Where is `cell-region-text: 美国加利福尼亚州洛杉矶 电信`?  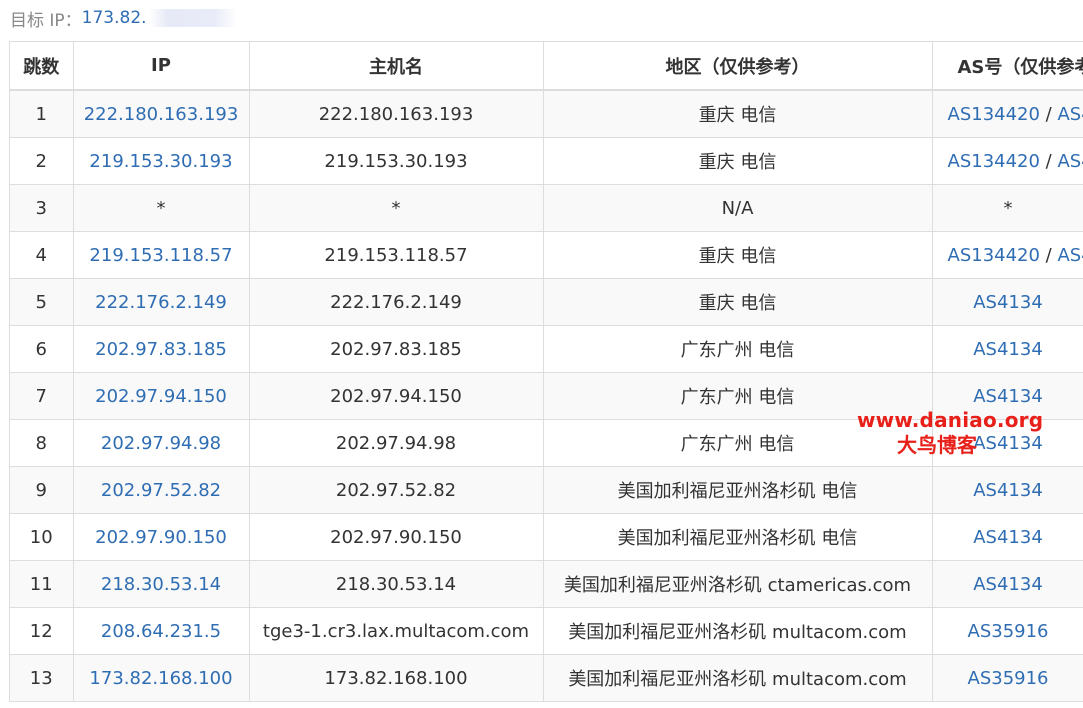 cell-region-text: 美国加利福尼亚州洛杉矶 电信 is located at coordinates (737, 538).